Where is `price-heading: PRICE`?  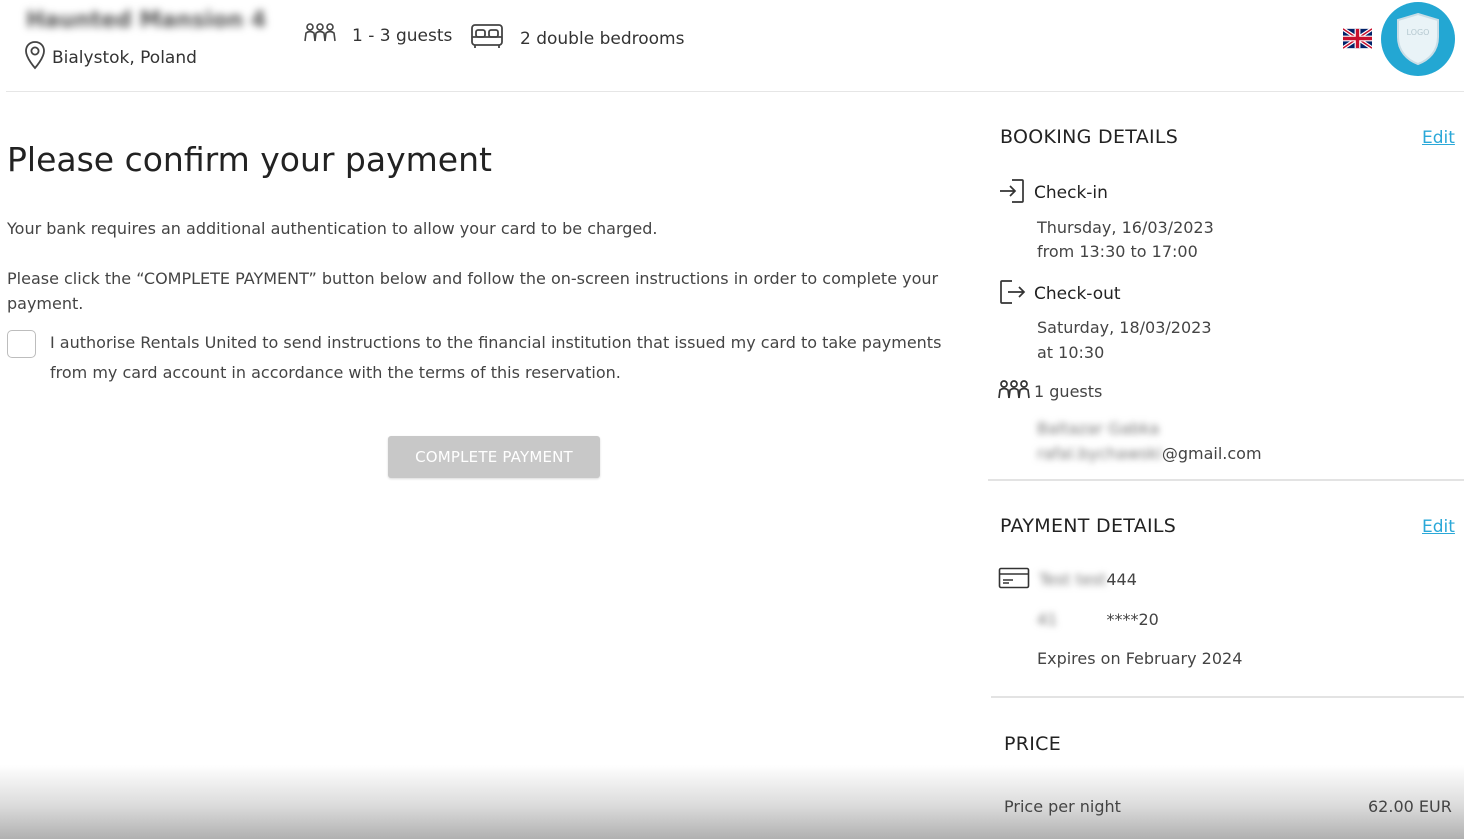
price-heading: PRICE is located at coordinates (1033, 744).